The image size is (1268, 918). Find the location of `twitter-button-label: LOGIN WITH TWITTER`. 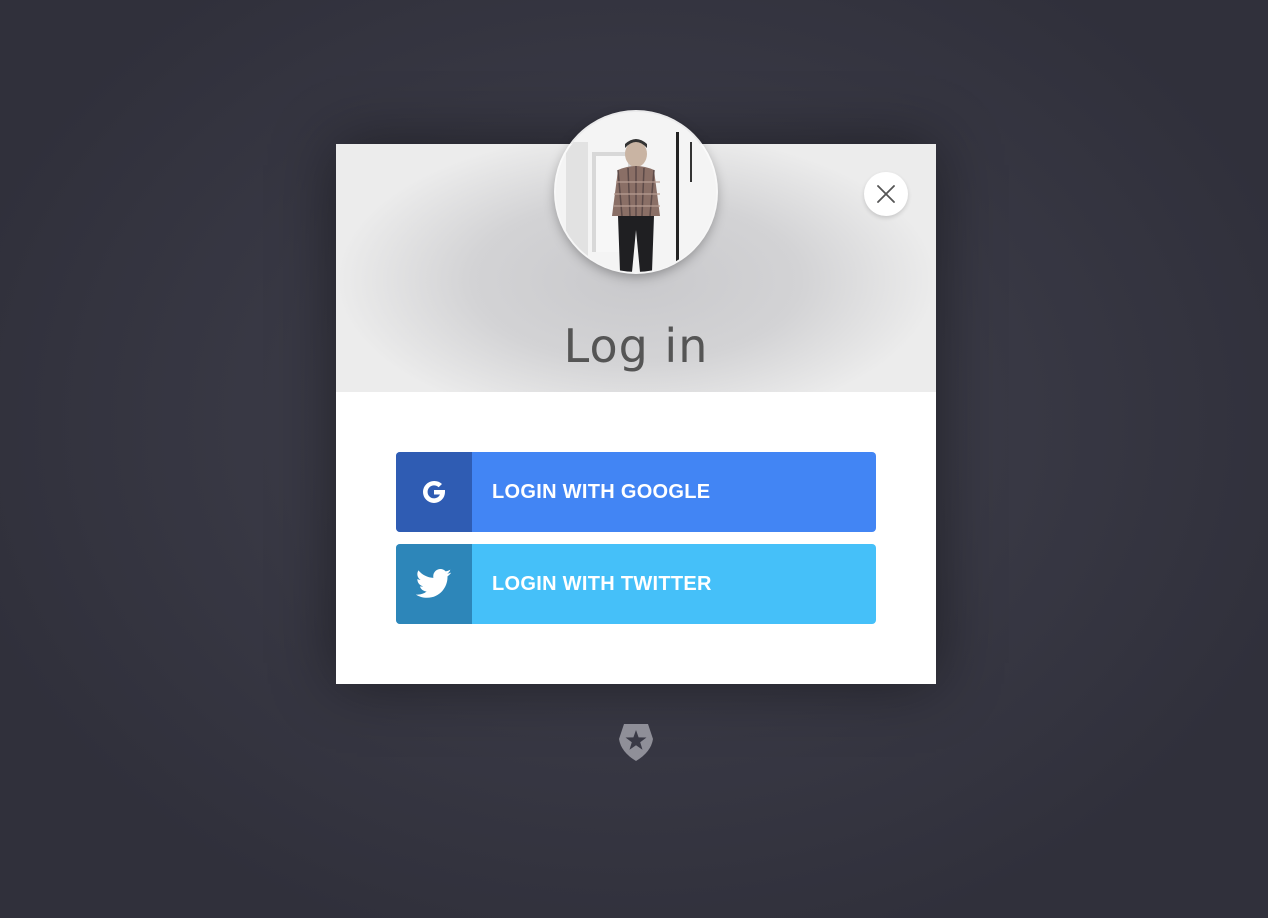

twitter-button-label: LOGIN WITH TWITTER is located at coordinates (602, 583).